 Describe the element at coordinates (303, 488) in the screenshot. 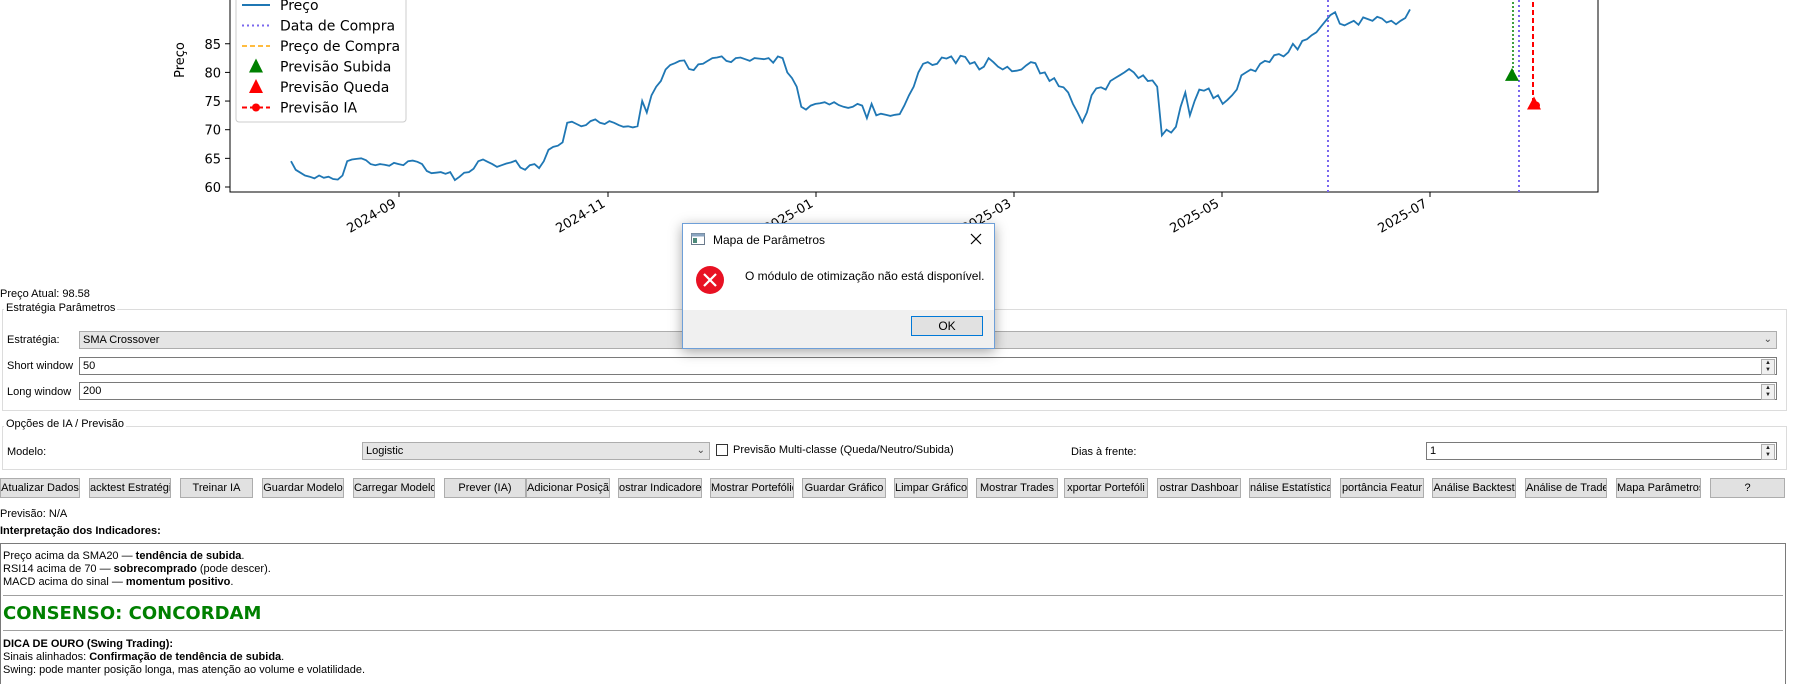

I see `save-model-button: Guardar Modelo` at that location.